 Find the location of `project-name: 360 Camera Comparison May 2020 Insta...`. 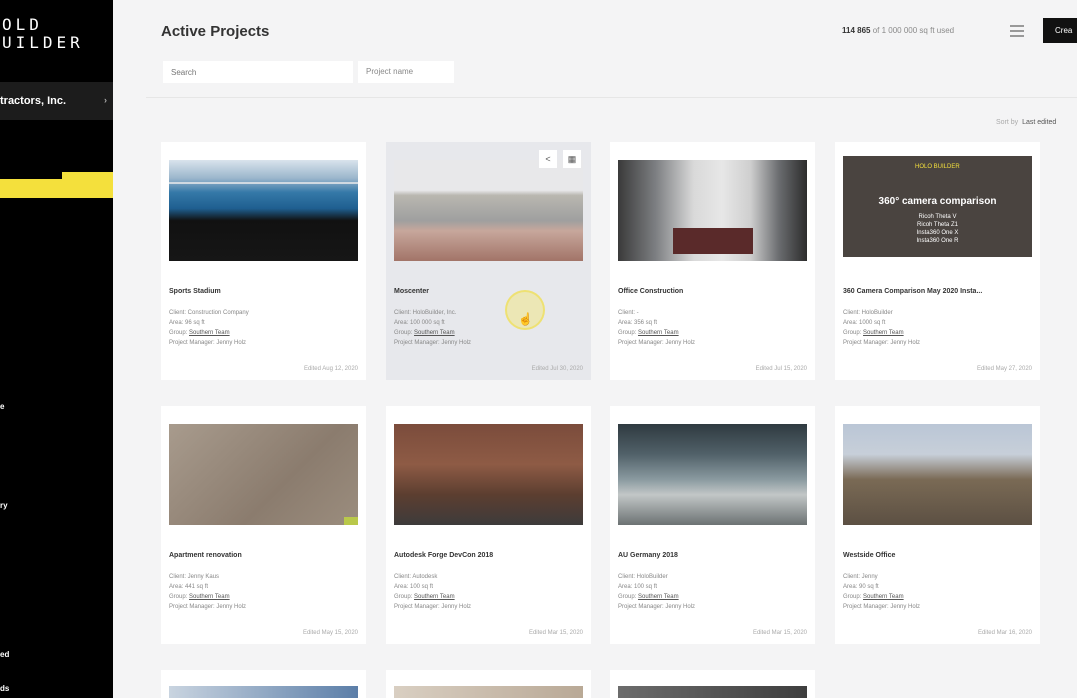

project-name: 360 Camera Comparison May 2020 Insta... is located at coordinates (913, 291).